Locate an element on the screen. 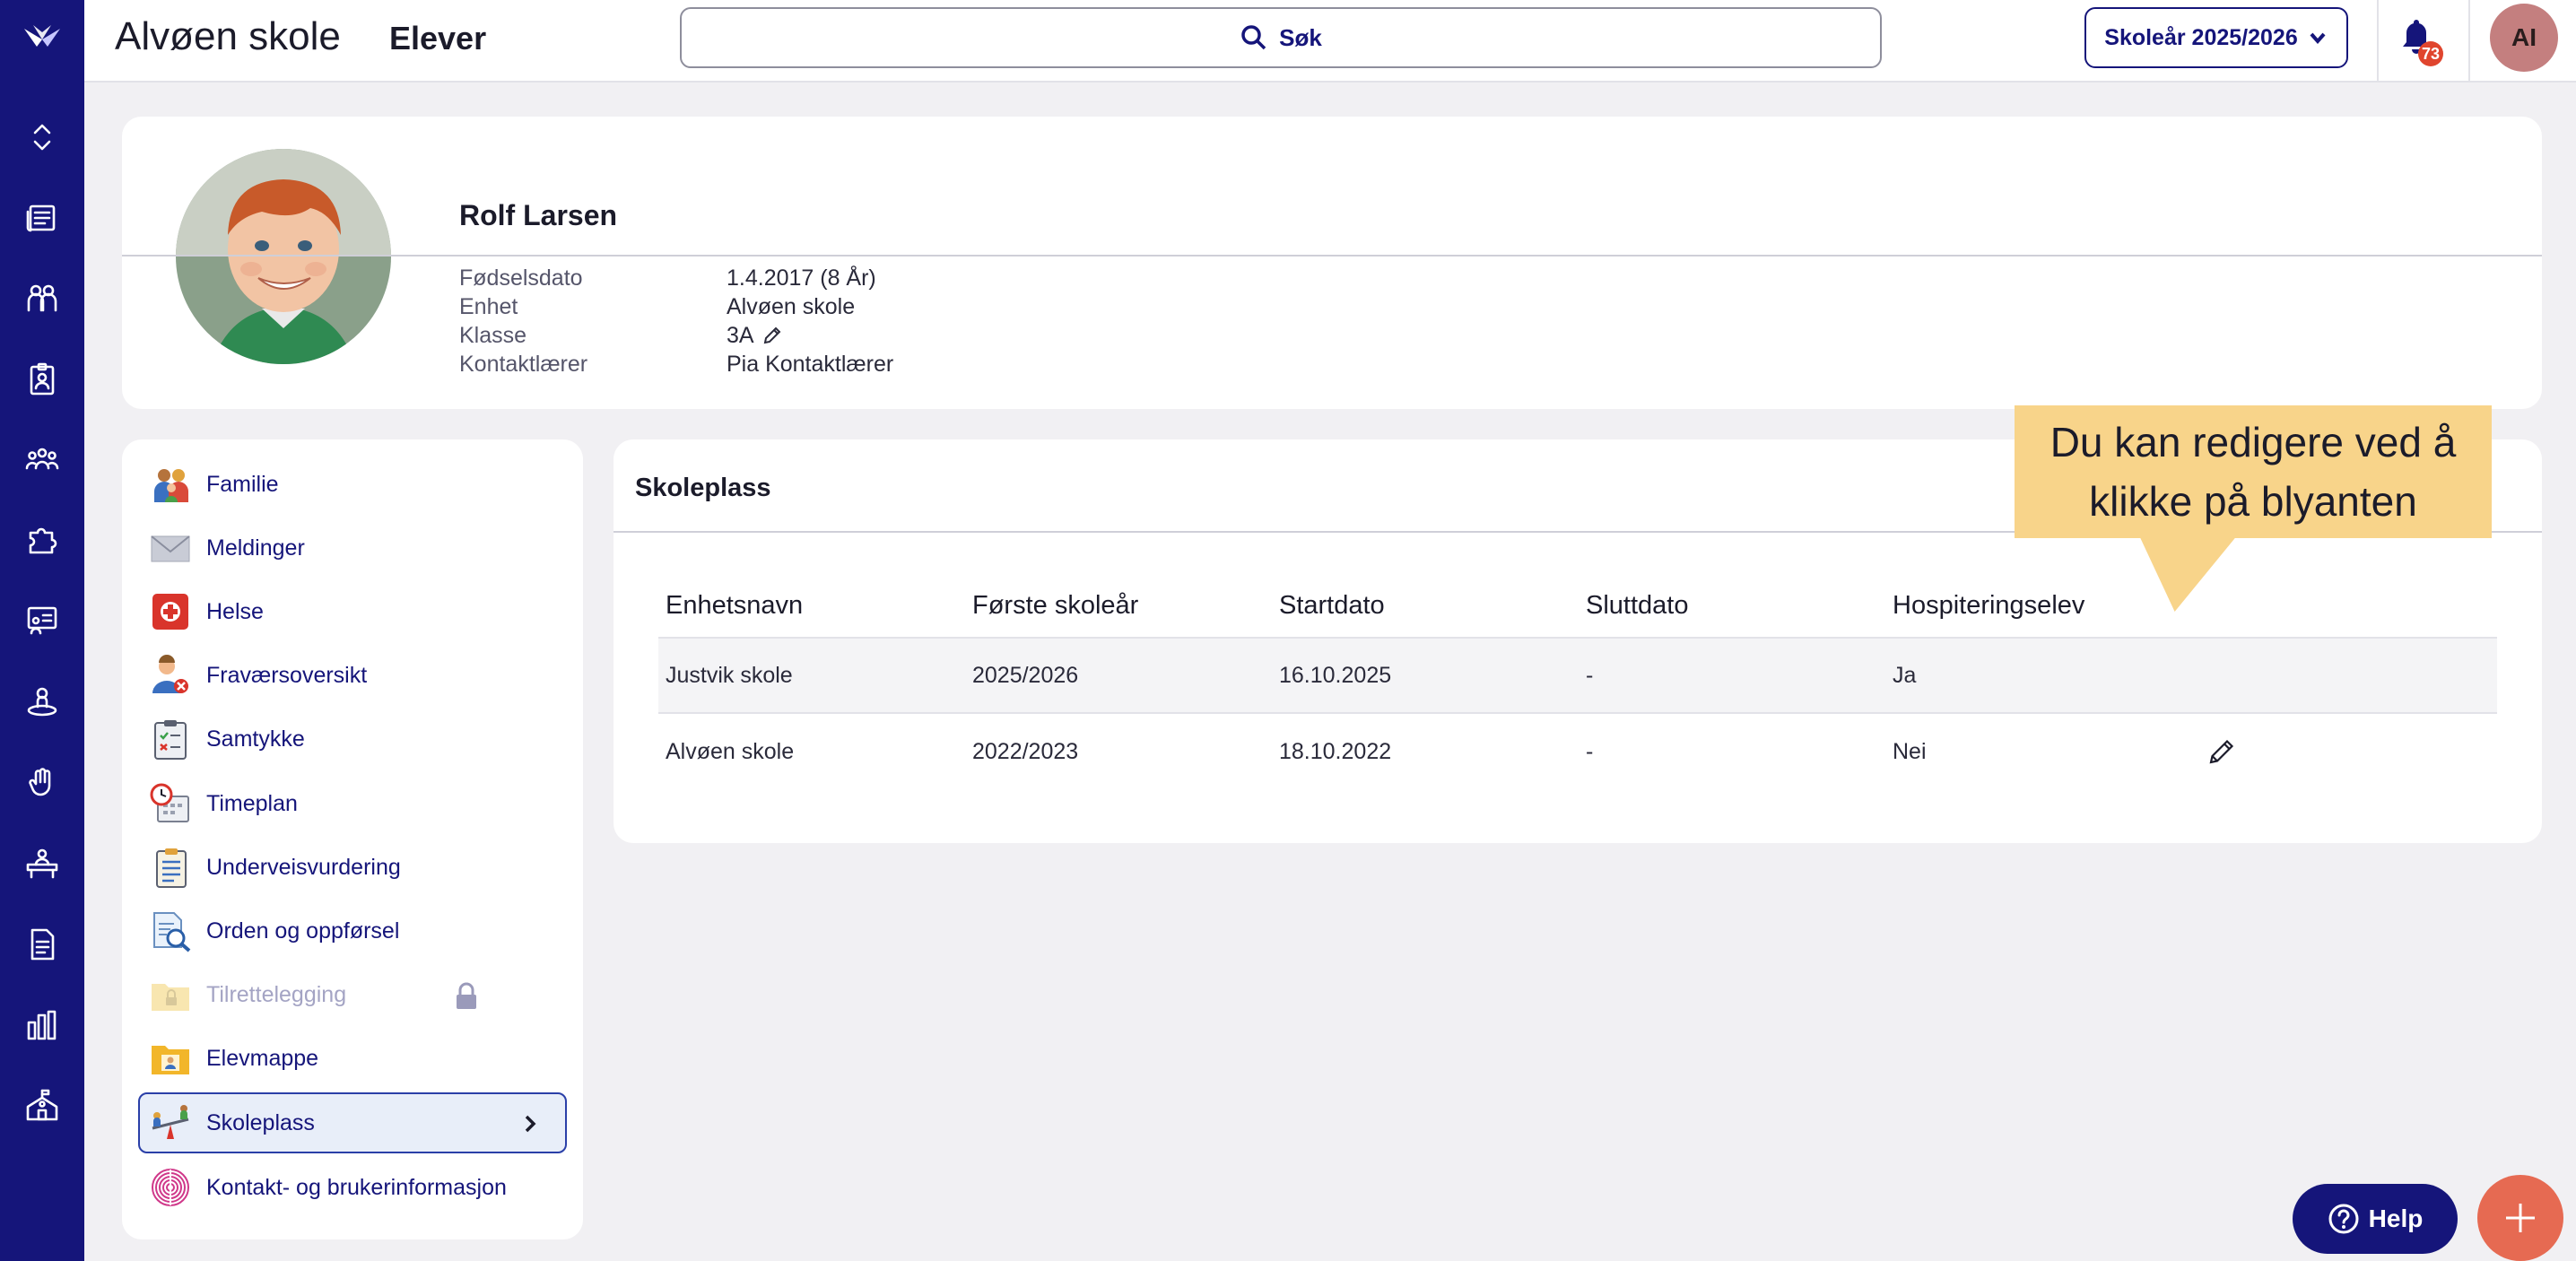  page-title: Elever is located at coordinates (438, 38).